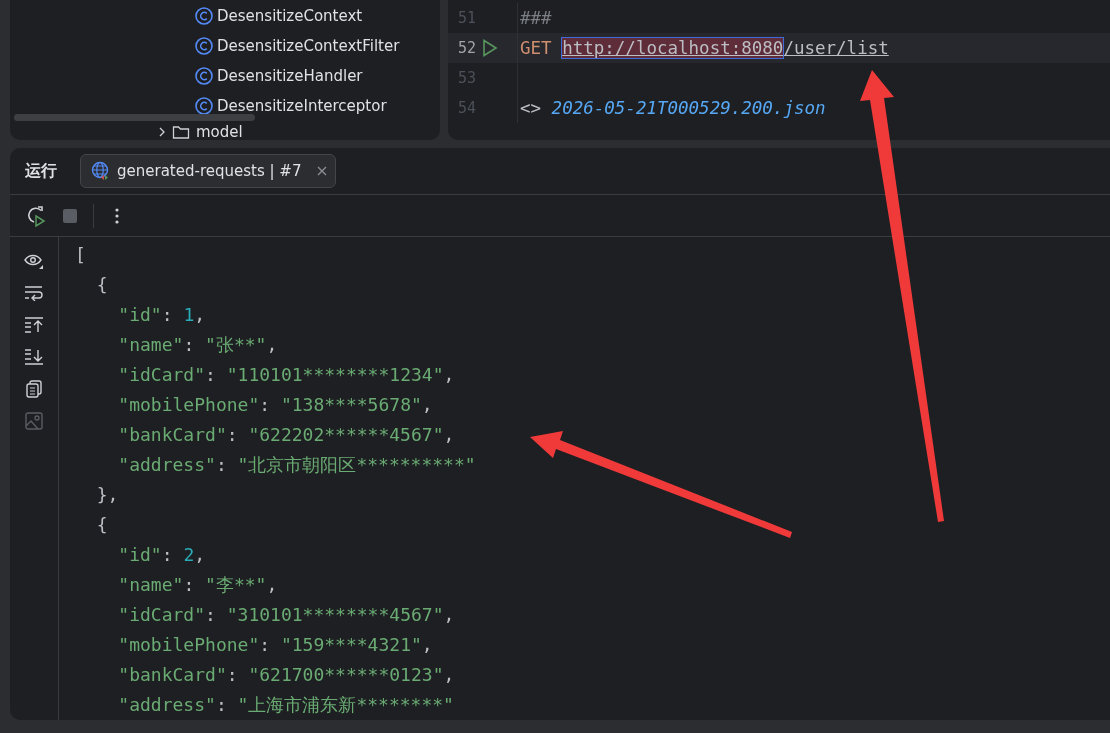  I want to click on code-line: <> 2026-05-21T000529.200.json, so click(672, 108).